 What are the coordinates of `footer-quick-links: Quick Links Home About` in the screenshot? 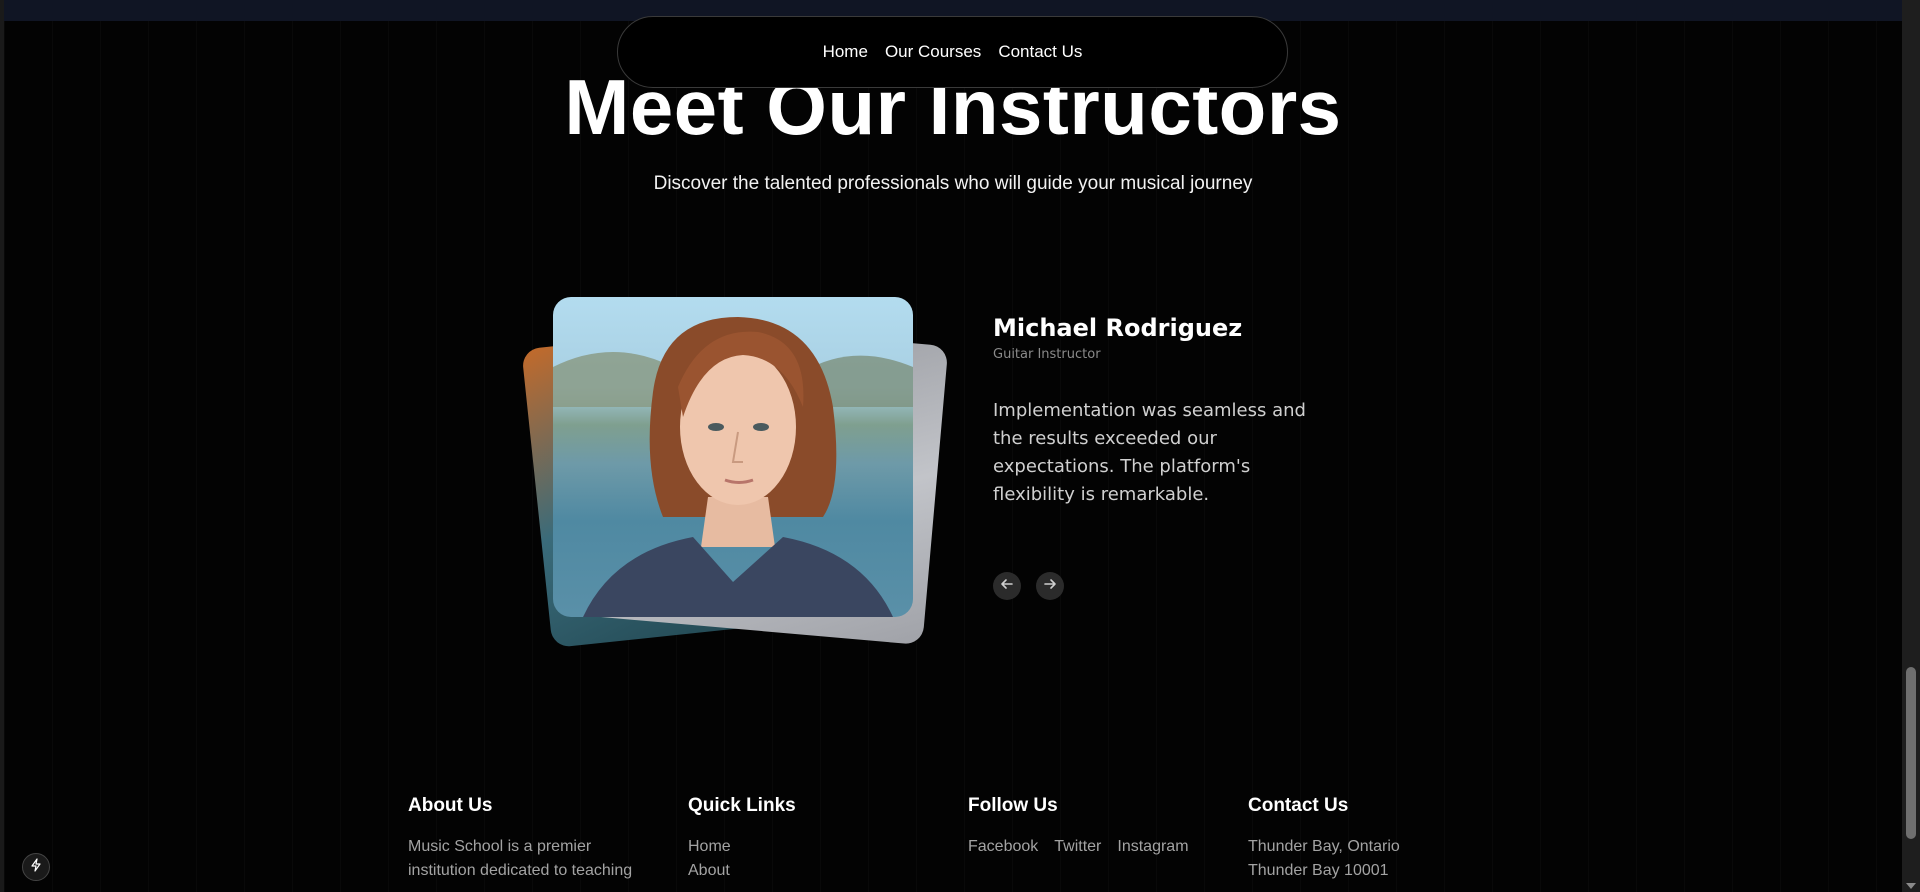 It's located at (788, 839).